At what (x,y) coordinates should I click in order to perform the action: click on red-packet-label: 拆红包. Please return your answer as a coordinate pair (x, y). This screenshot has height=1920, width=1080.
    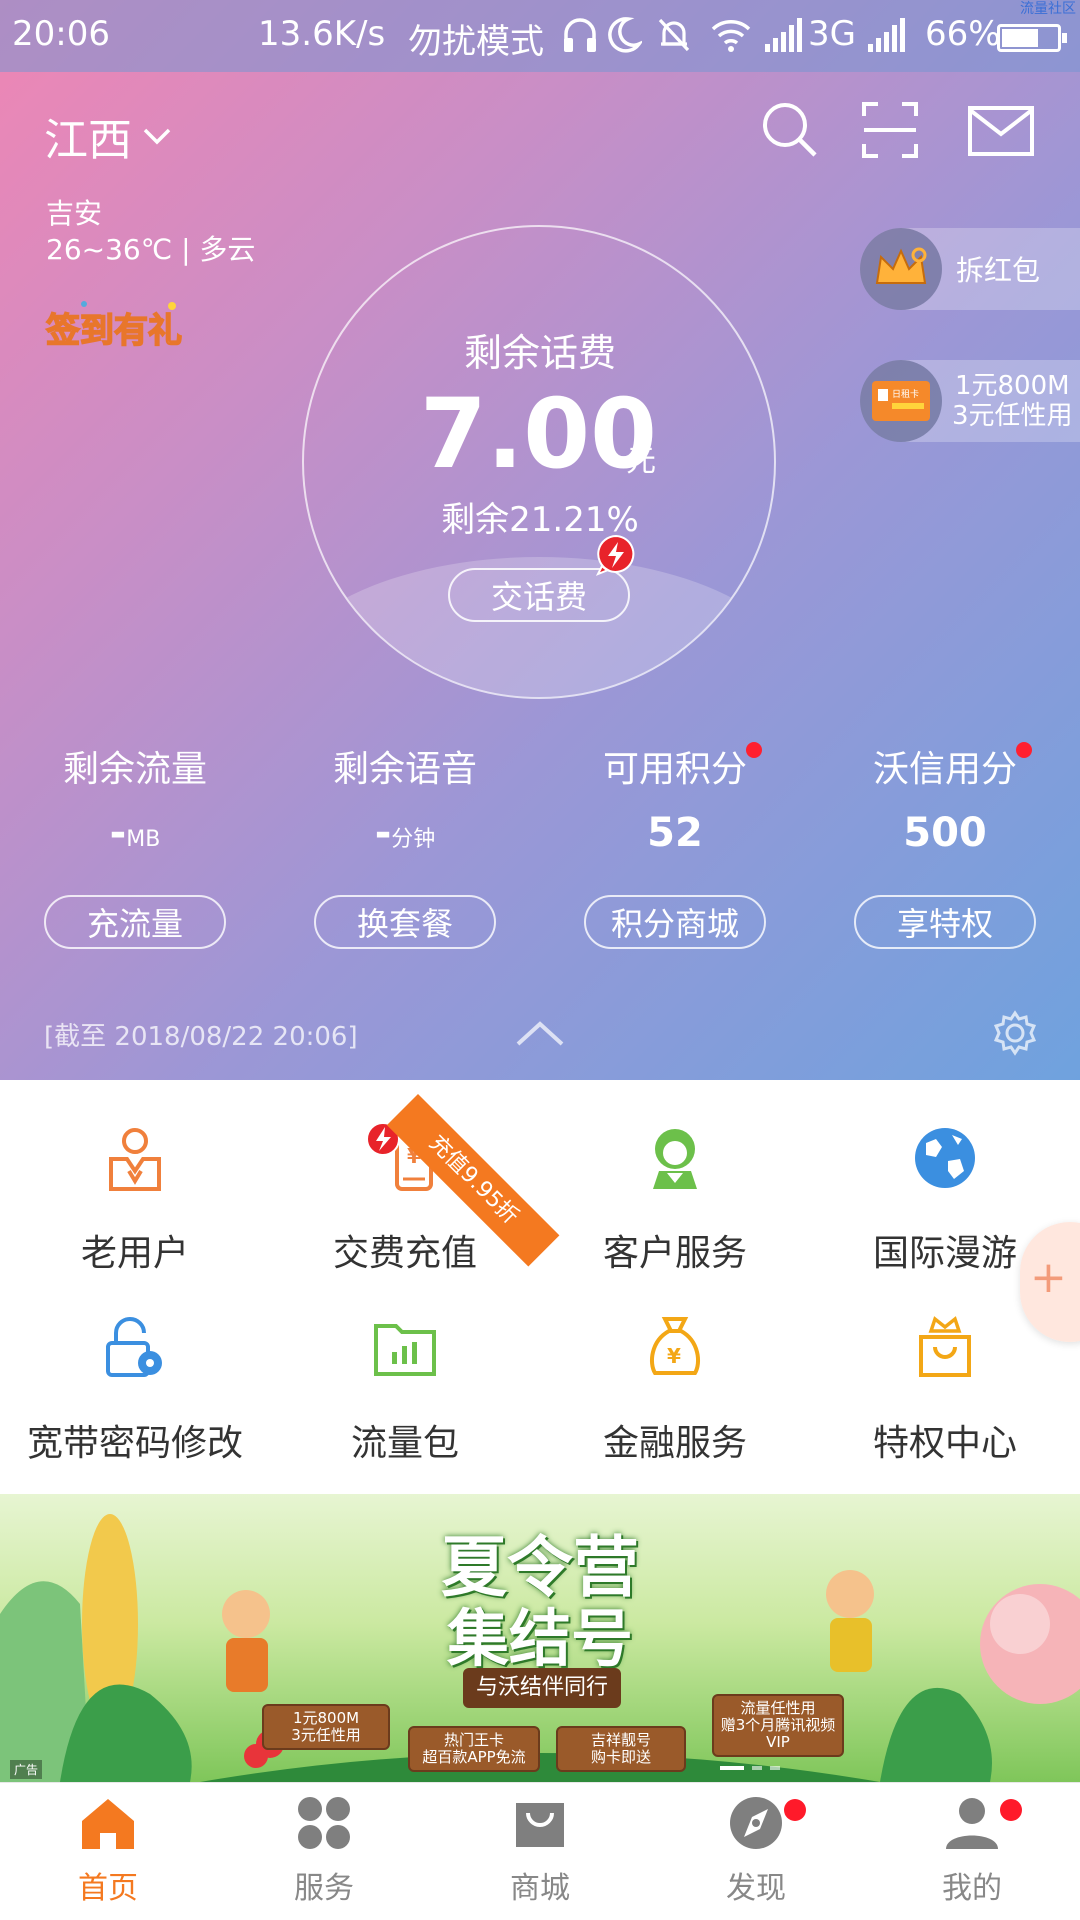
    Looking at the image, I should click on (998, 270).